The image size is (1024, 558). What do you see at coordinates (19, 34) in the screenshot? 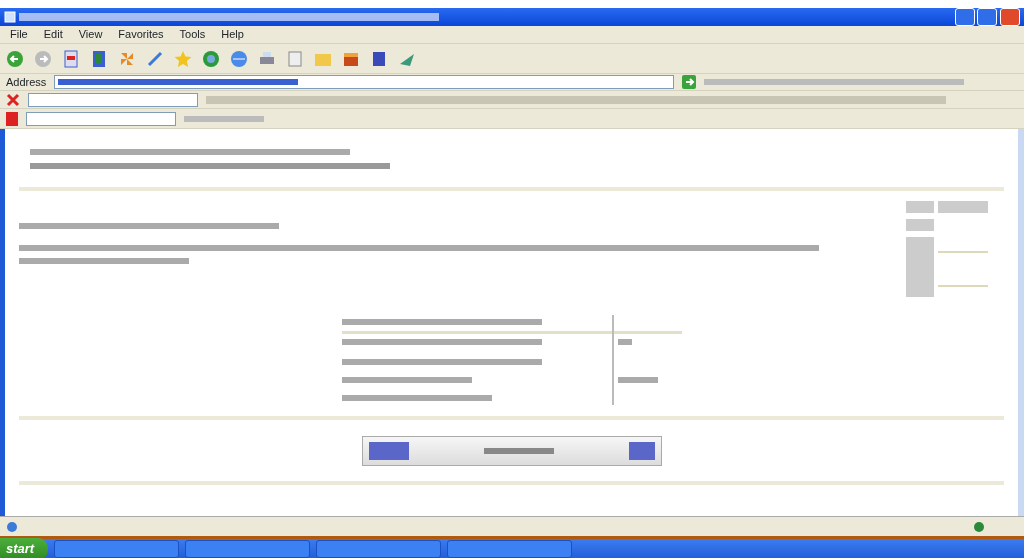
I see `menu-item: File` at bounding box center [19, 34].